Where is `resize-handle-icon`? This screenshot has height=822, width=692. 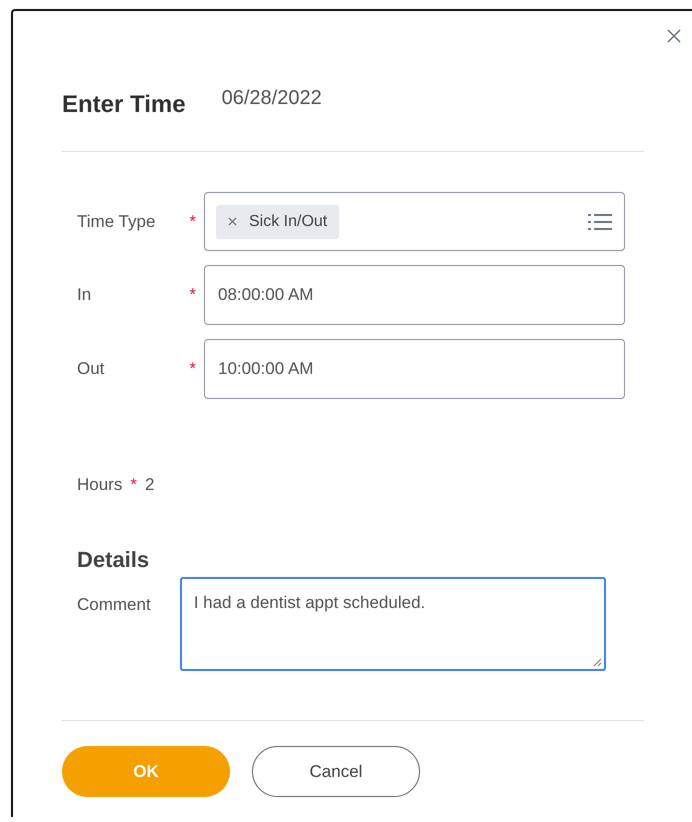 resize-handle-icon is located at coordinates (597, 662).